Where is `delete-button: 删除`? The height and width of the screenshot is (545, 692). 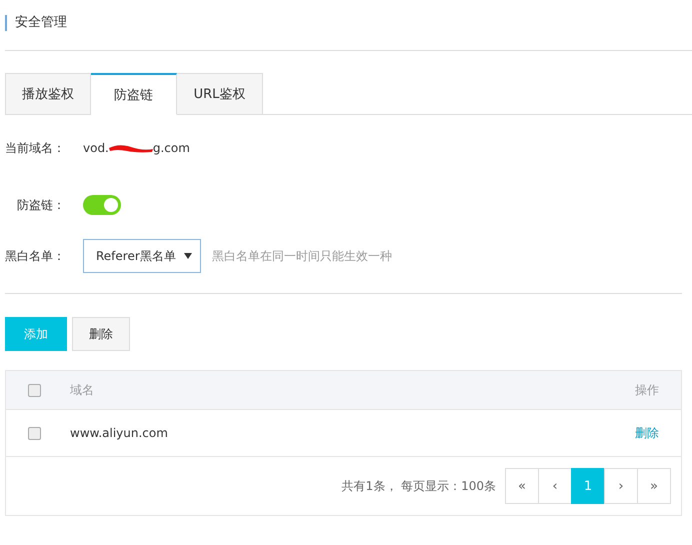
delete-button: 删除 is located at coordinates (101, 334).